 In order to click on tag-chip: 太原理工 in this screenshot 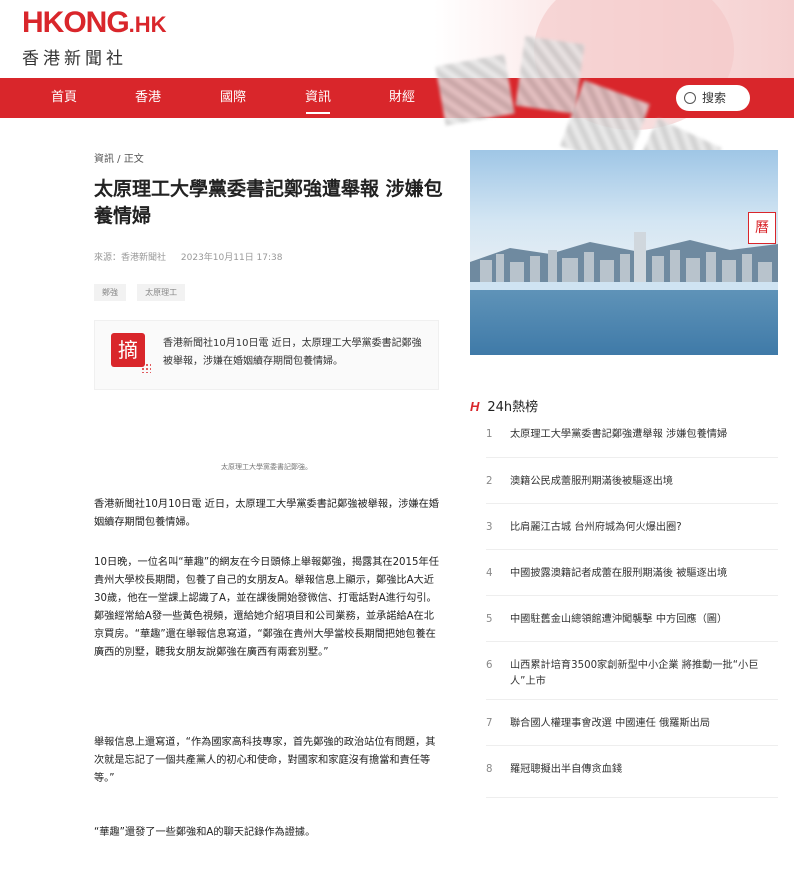, I will do `click(161, 292)`.